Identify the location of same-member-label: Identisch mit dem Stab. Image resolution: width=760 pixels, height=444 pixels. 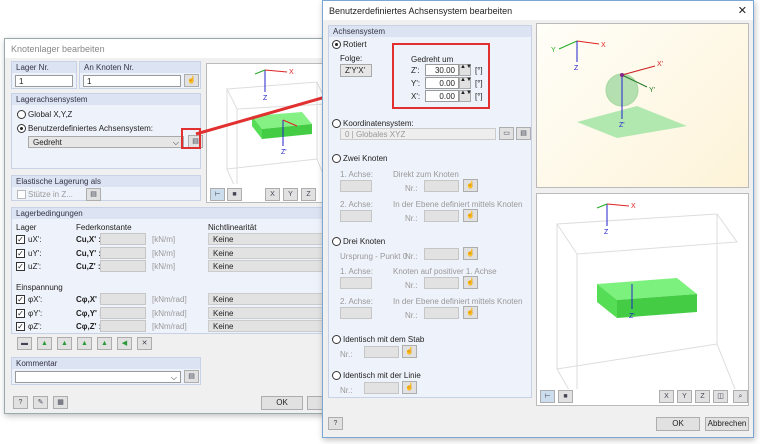
(384, 339).